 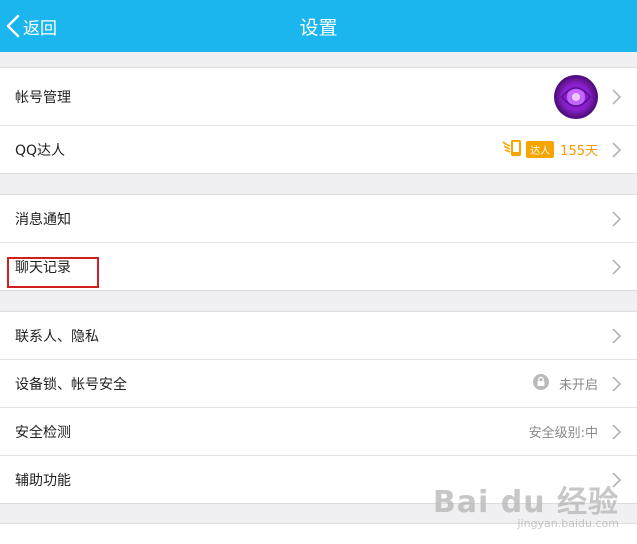 What do you see at coordinates (318, 384) in the screenshot?
I see `settings-row-device-lock: 设备锁、帐号安全 未开启` at bounding box center [318, 384].